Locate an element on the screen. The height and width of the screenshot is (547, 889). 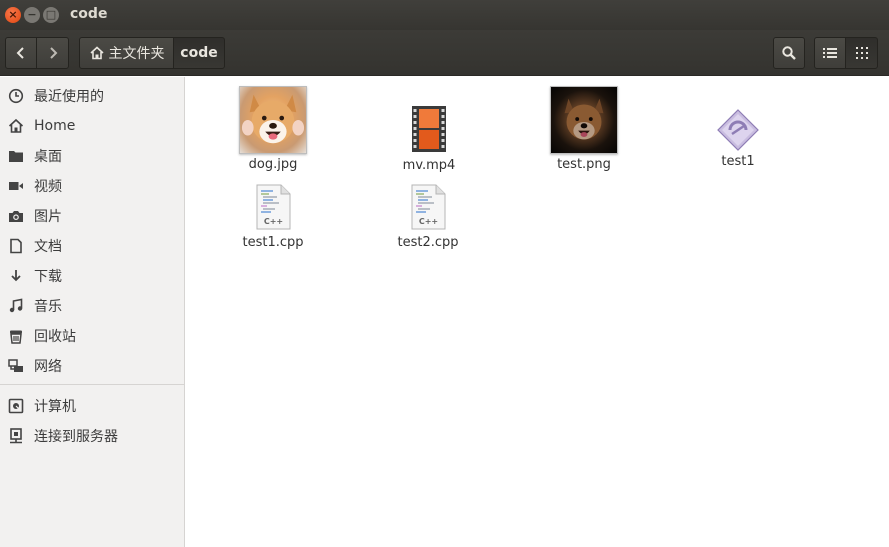
file-item: test1 is located at coordinates (738, 138).